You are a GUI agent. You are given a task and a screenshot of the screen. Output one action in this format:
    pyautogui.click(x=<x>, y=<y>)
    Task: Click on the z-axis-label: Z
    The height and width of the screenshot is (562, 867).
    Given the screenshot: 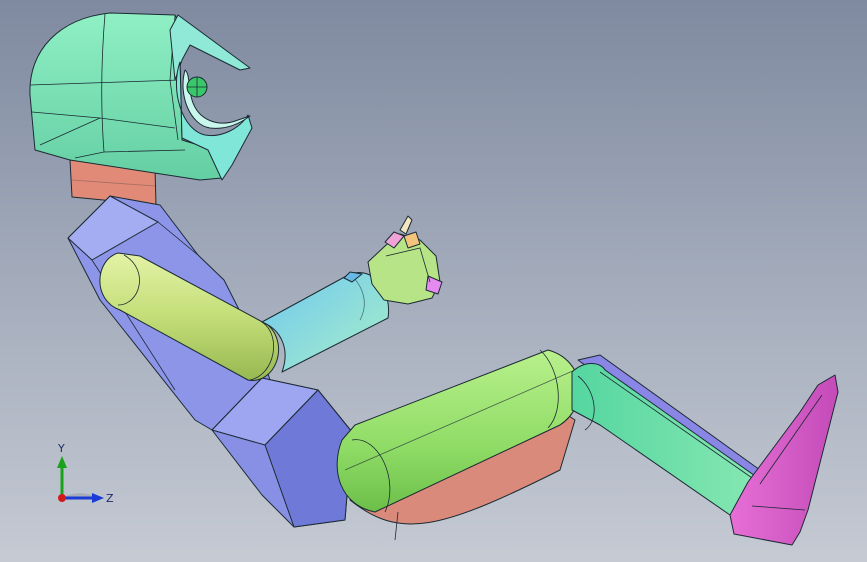 What is the action you would take?
    pyautogui.click(x=110, y=498)
    